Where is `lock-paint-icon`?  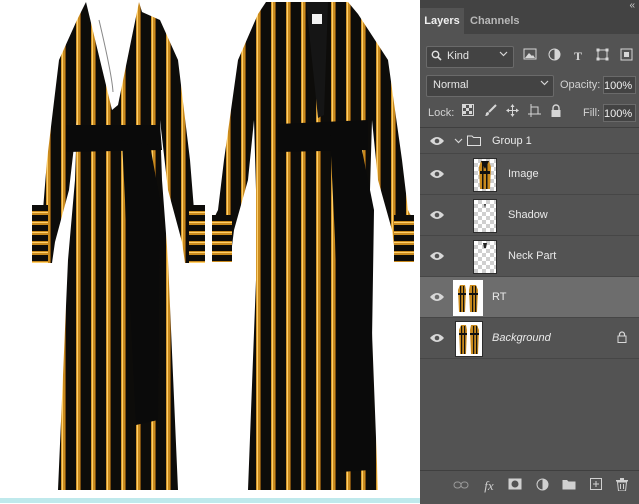 lock-paint-icon is located at coordinates (490, 112).